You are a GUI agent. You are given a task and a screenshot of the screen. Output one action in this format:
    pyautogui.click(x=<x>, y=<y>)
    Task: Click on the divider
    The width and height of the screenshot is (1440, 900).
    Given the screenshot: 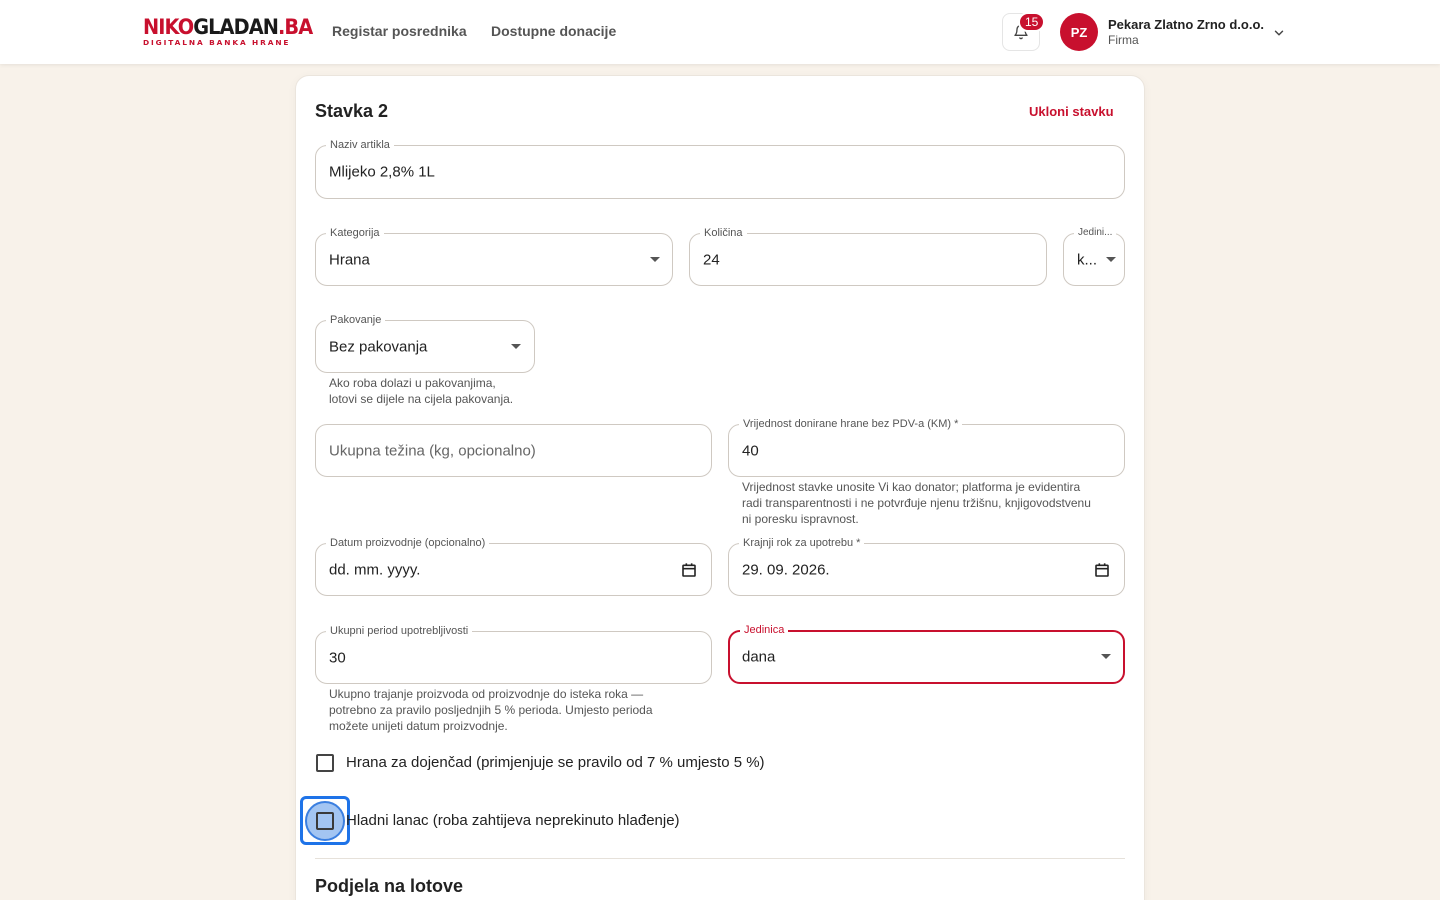 What is the action you would take?
    pyautogui.click(x=720, y=858)
    